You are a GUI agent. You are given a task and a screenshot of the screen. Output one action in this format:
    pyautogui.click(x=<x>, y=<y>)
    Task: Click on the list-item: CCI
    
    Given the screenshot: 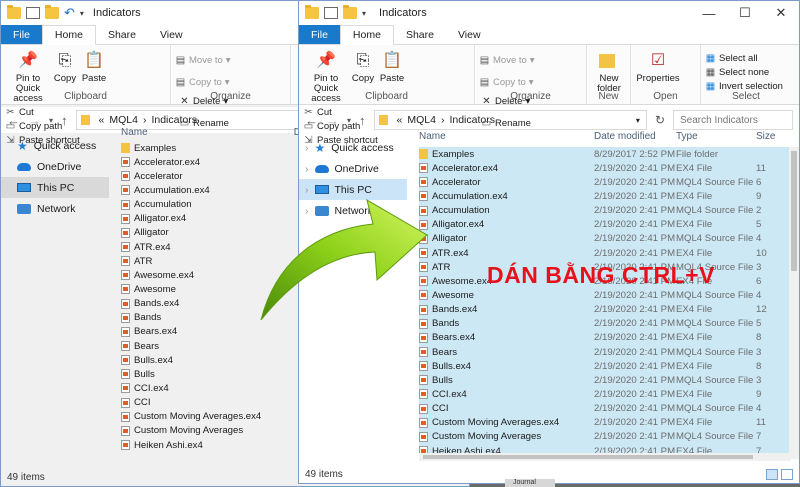 What is the action you would take?
    pyautogui.click(x=211, y=403)
    